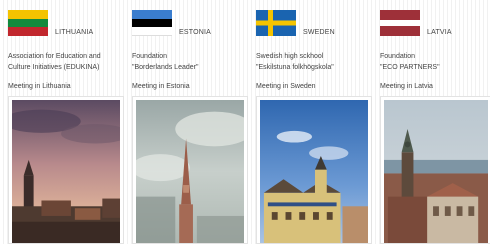 The height and width of the screenshot is (244, 490). What do you see at coordinates (276, 23) in the screenshot?
I see `sweden-flag-icon` at bounding box center [276, 23].